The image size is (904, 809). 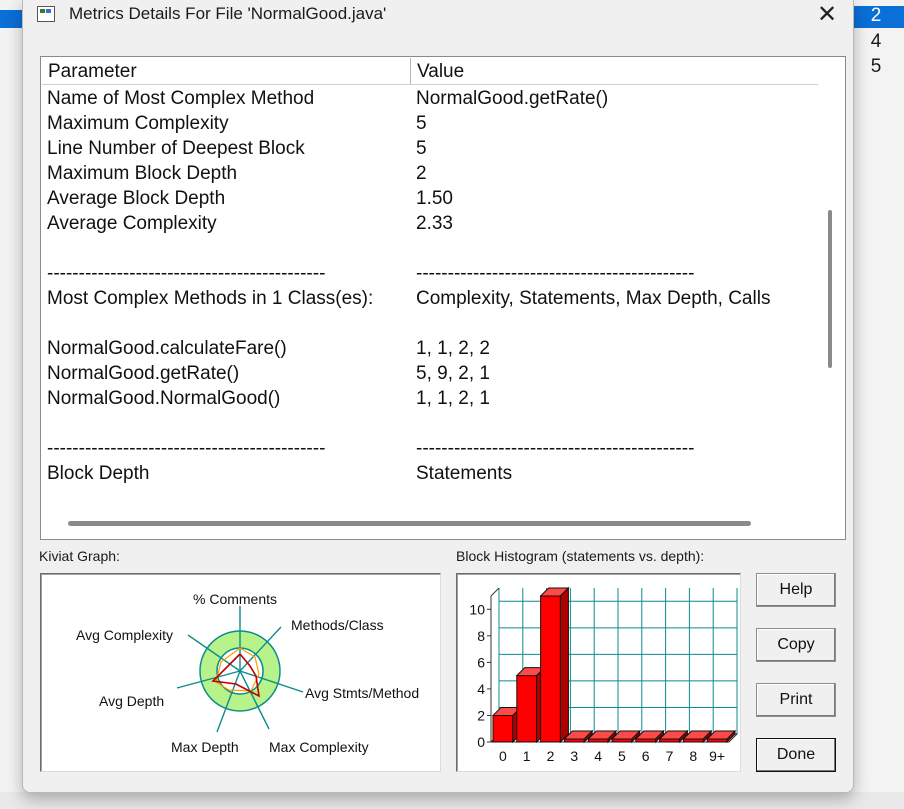 What do you see at coordinates (481, 662) in the screenshot?
I see `histogram-y-tick-label: 6` at bounding box center [481, 662].